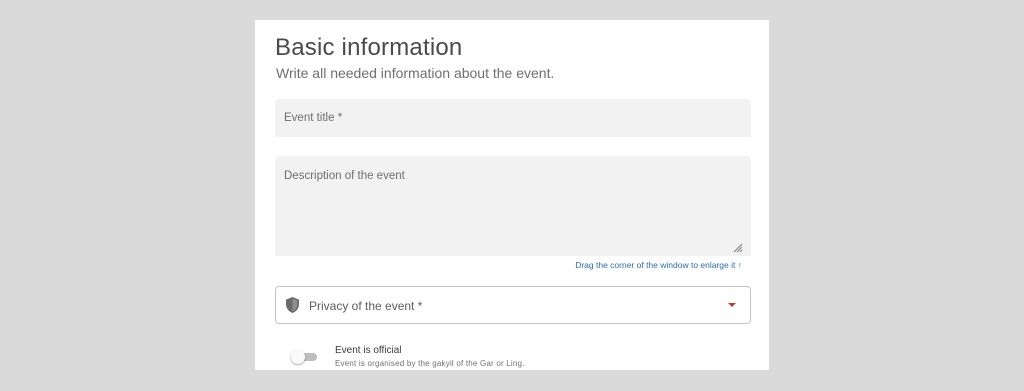  What do you see at coordinates (737, 247) in the screenshot?
I see `resize-grip-icon` at bounding box center [737, 247].